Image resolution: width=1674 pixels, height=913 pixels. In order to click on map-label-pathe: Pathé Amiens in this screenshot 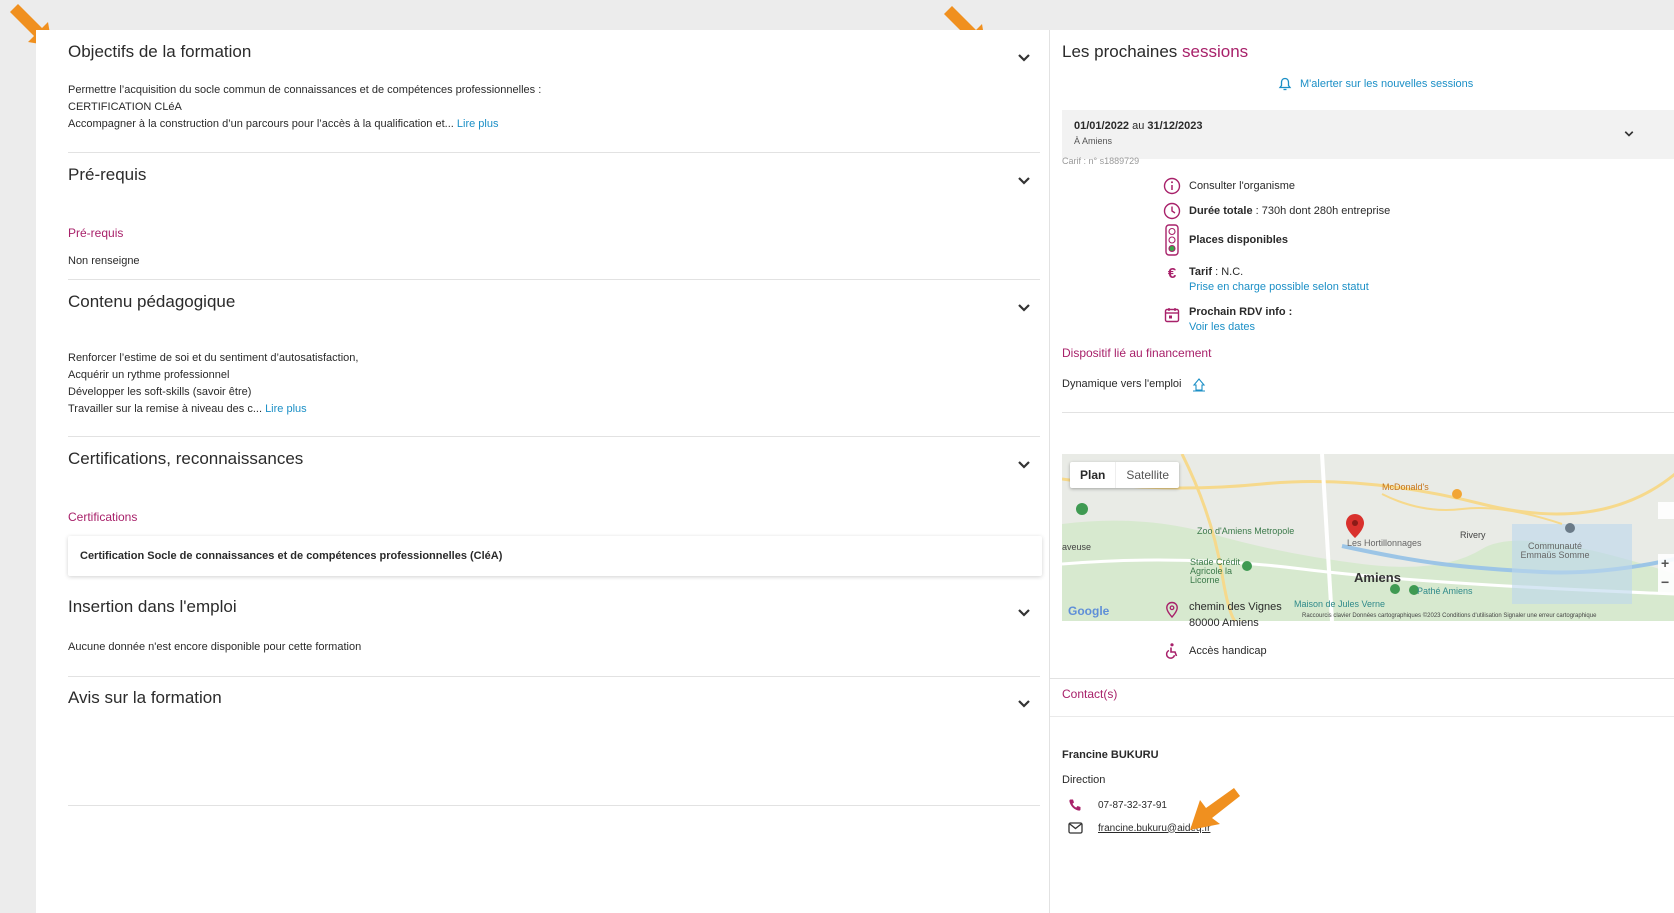, I will do `click(1445, 591)`.